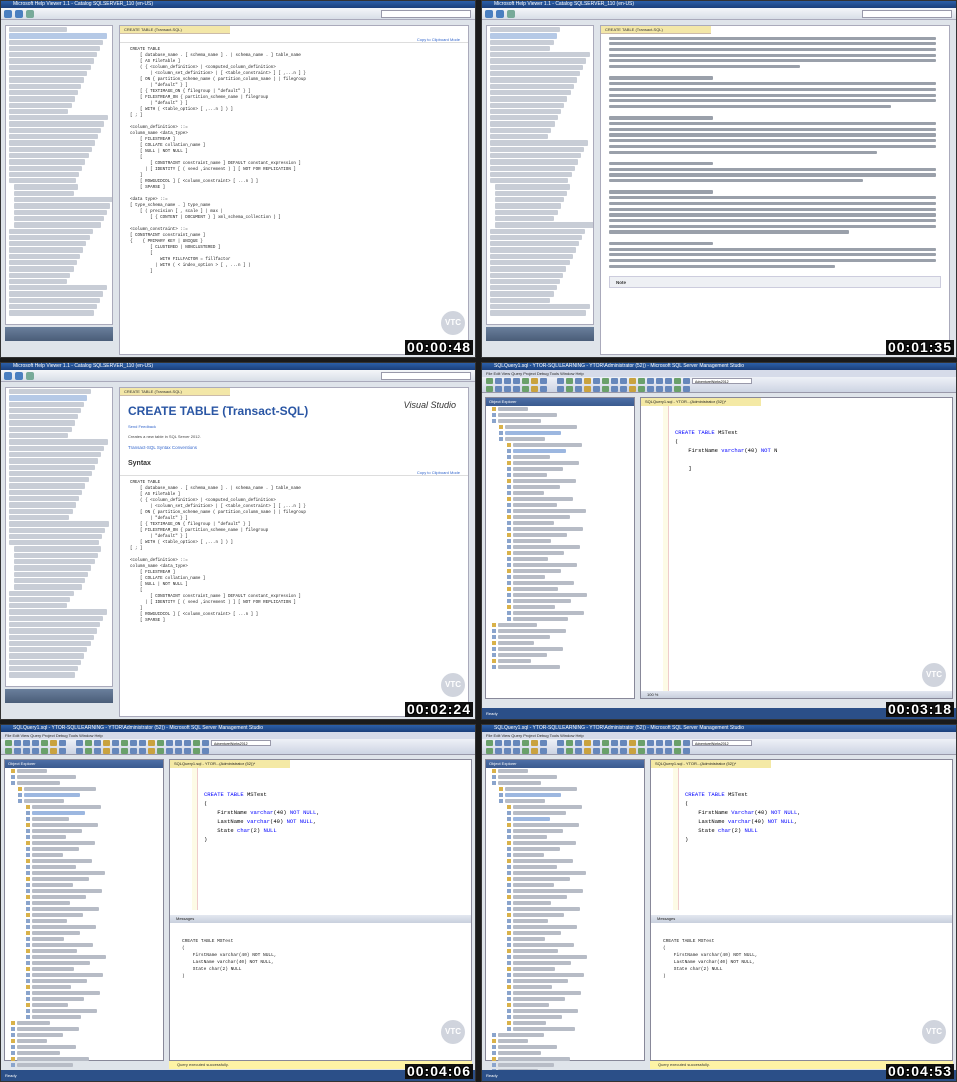 The height and width of the screenshot is (1082, 957). I want to click on search-input, so click(426, 376).